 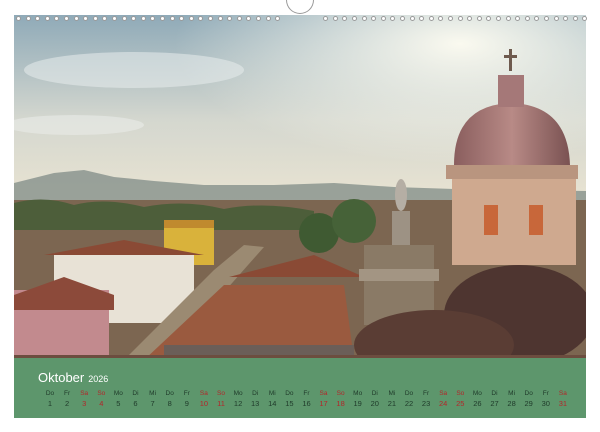 I want to click on day-cell: Mi 7, so click(x=153, y=399).